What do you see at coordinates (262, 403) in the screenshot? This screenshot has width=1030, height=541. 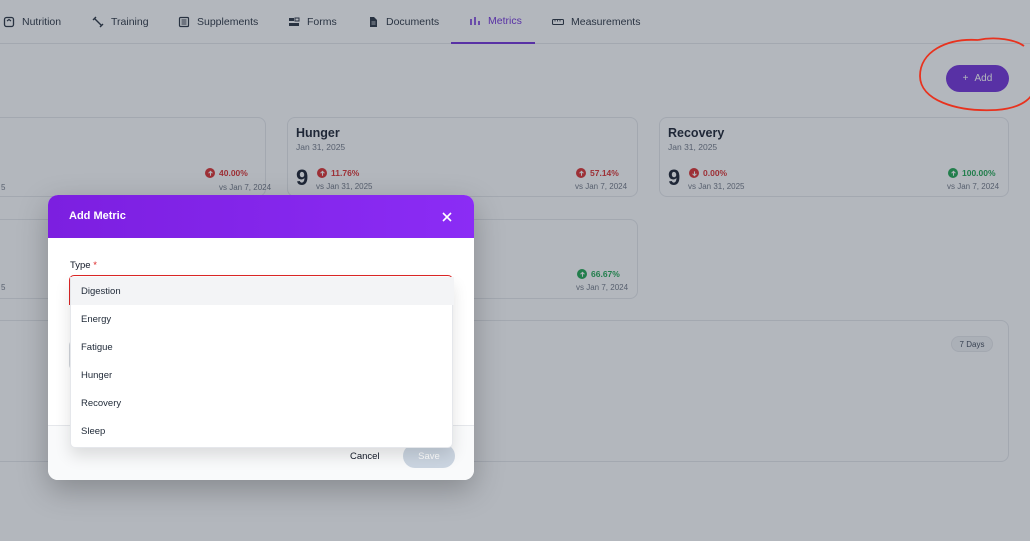 I see `option-recovery: Recovery` at bounding box center [262, 403].